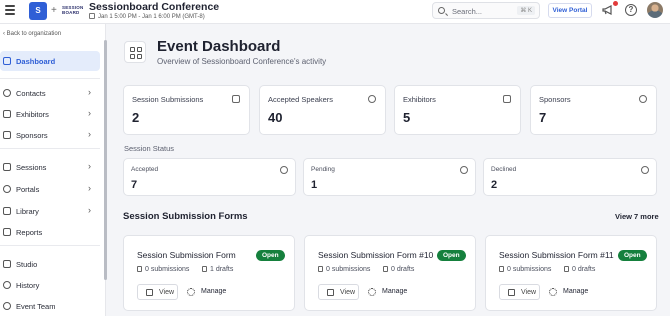 Image resolution: width=670 pixels, height=316 pixels. What do you see at coordinates (608, 10) in the screenshot?
I see `megaphone-icon` at bounding box center [608, 10].